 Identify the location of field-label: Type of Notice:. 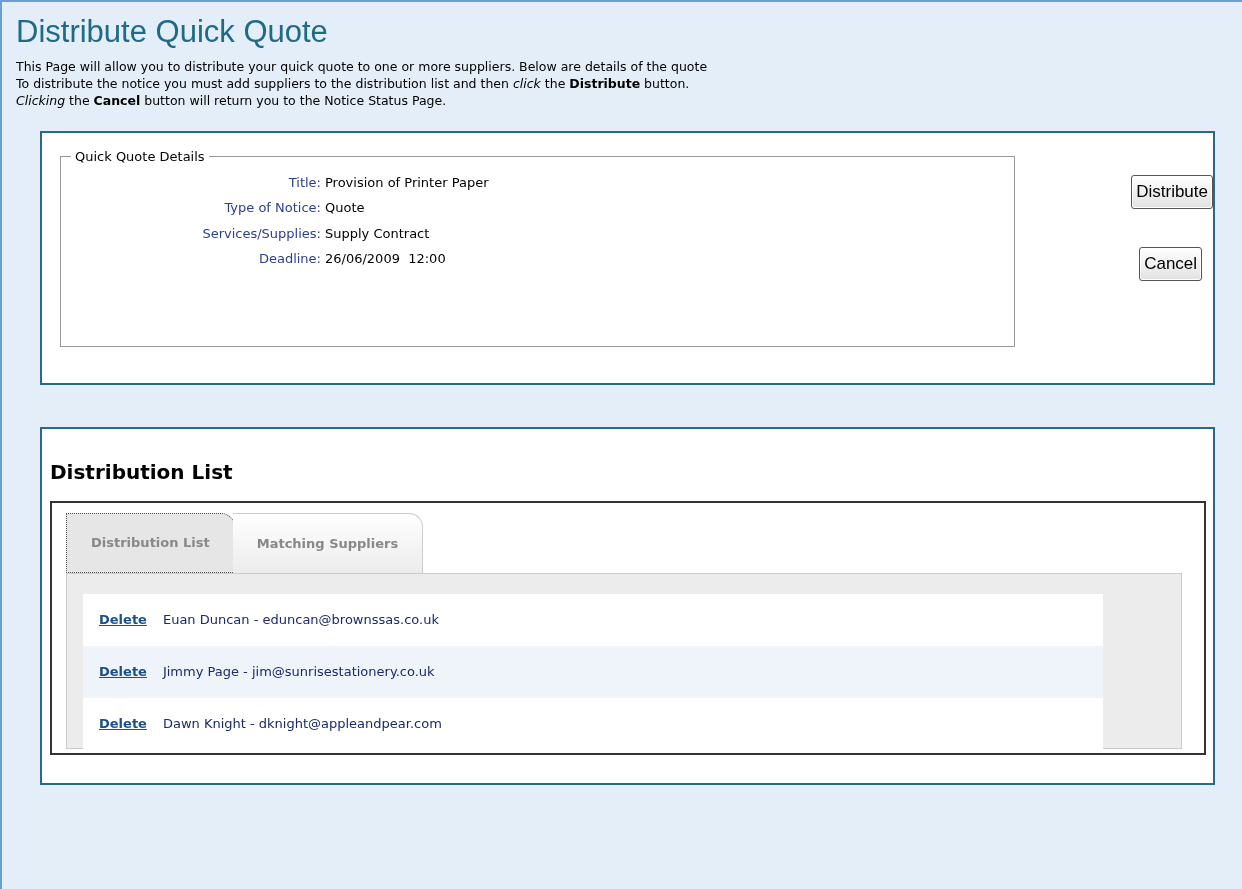
(272, 208).